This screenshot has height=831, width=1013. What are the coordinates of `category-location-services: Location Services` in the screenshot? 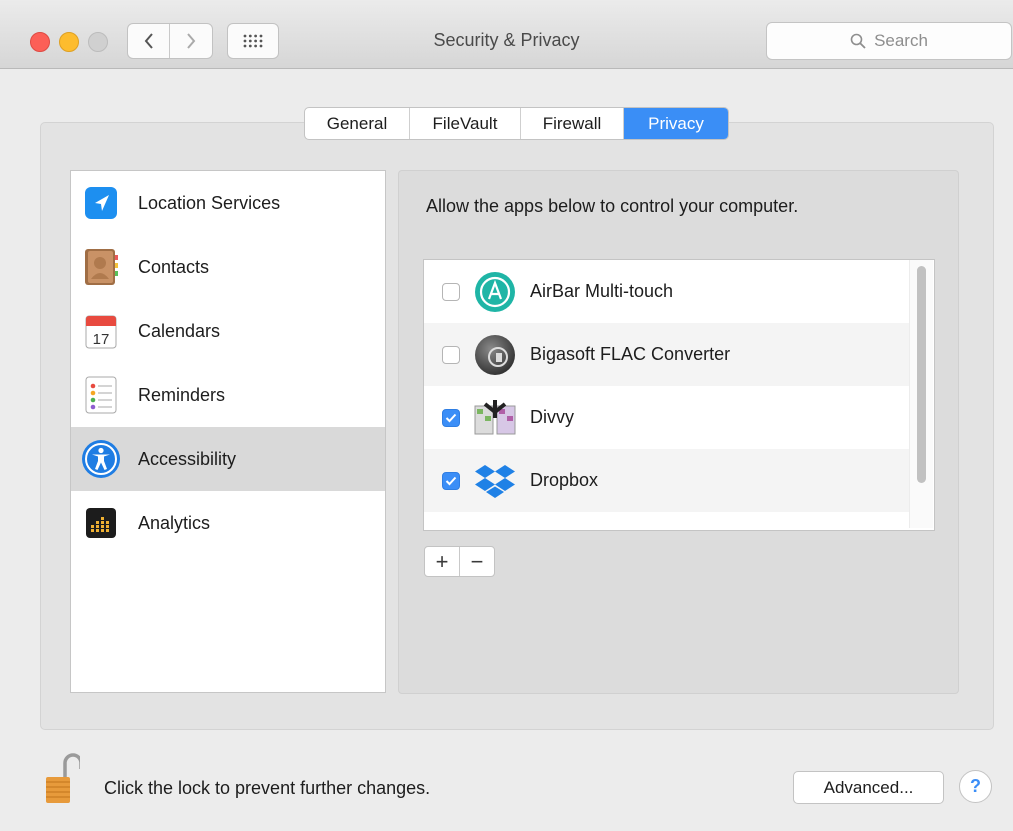 It's located at (228, 203).